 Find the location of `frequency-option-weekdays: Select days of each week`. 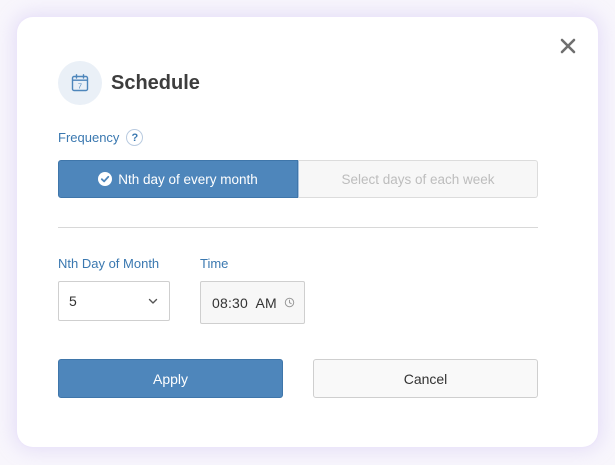

frequency-option-weekdays: Select days of each week is located at coordinates (418, 179).